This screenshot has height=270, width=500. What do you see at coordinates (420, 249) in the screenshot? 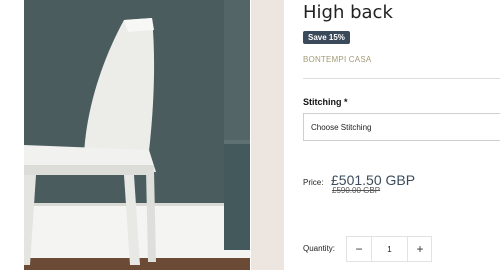
I see `quantity-increase-button: +` at bounding box center [420, 249].